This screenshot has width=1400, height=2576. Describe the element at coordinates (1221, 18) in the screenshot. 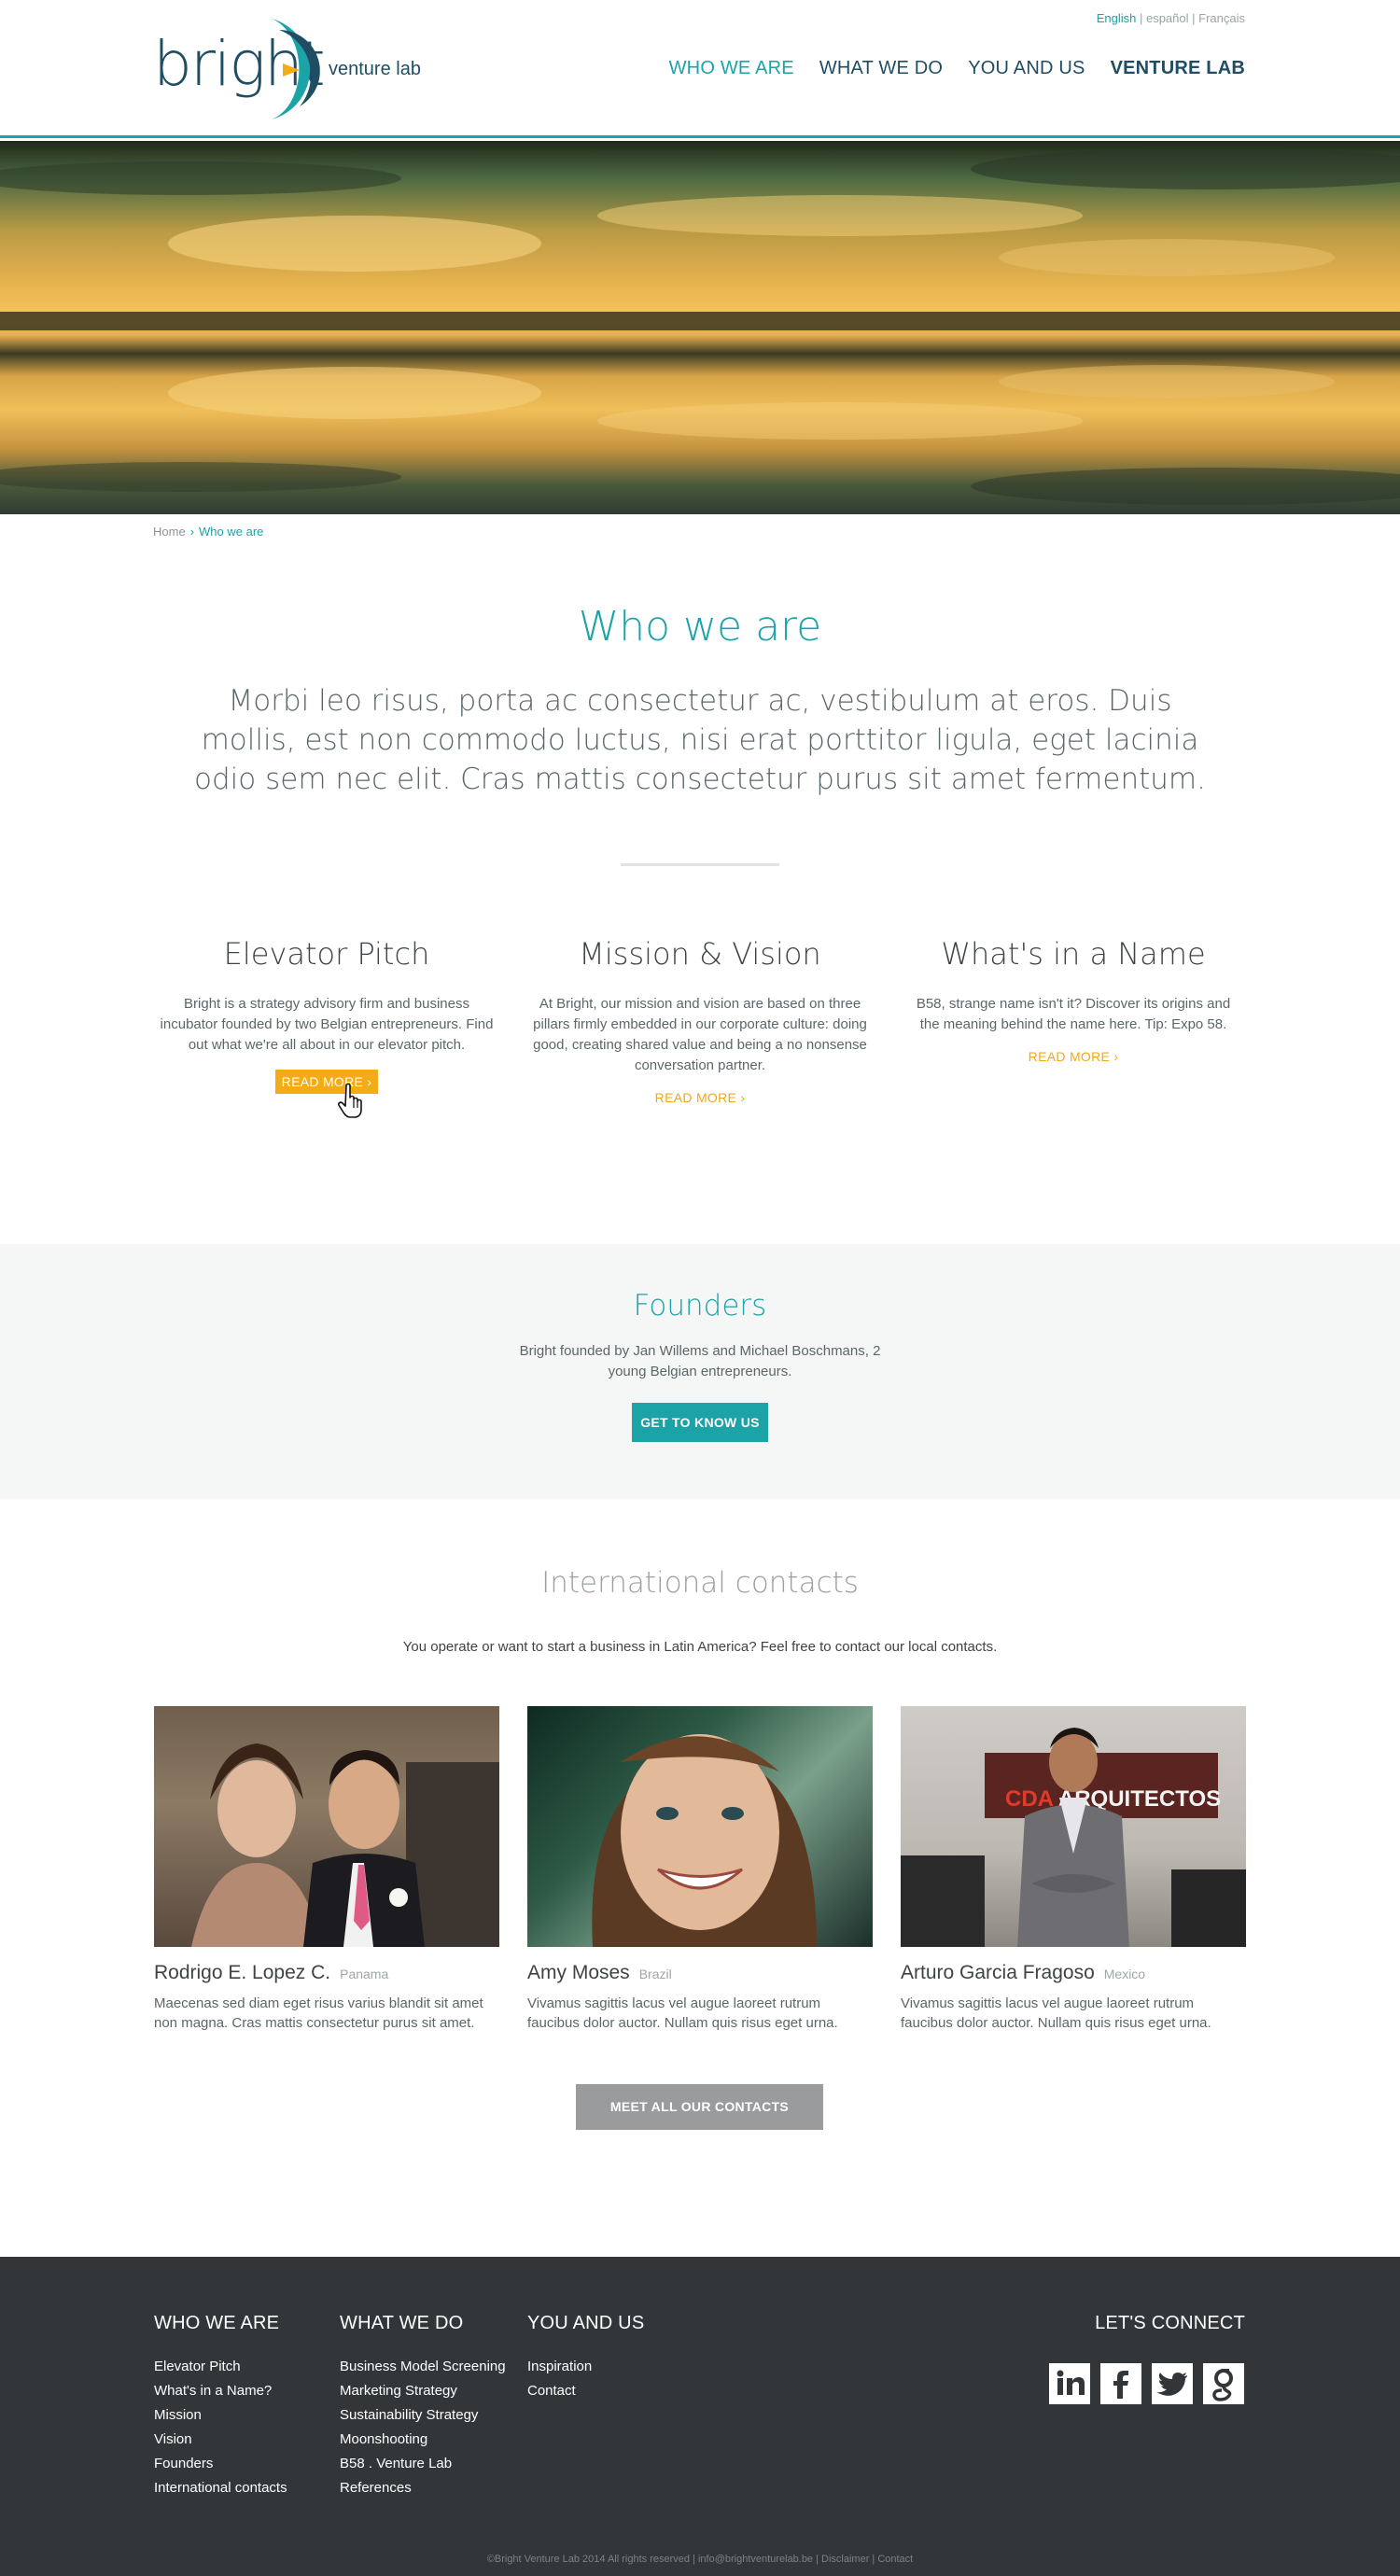

I see `lang-francais: Français` at that location.